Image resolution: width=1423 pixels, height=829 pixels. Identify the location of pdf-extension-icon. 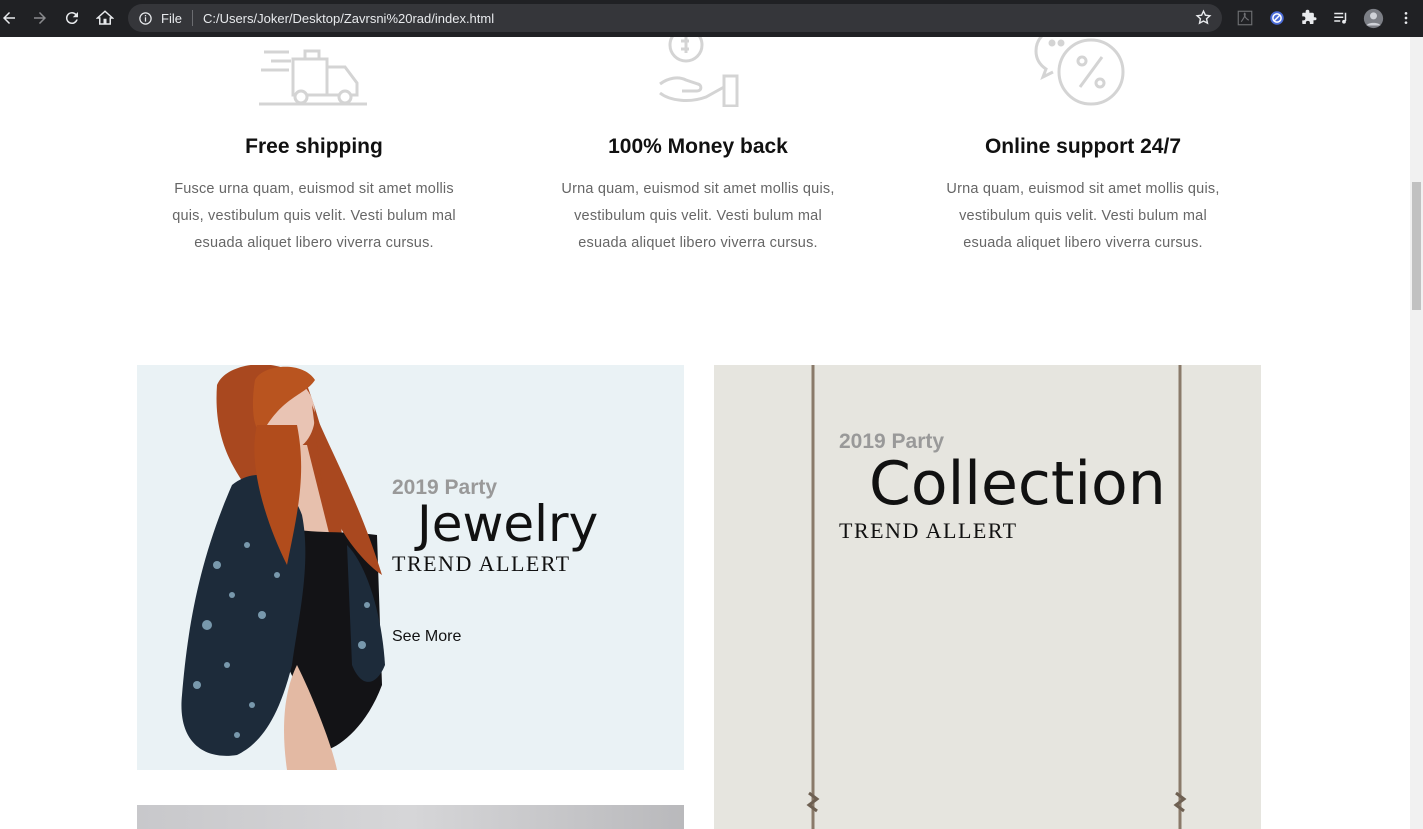
(1245, 18).